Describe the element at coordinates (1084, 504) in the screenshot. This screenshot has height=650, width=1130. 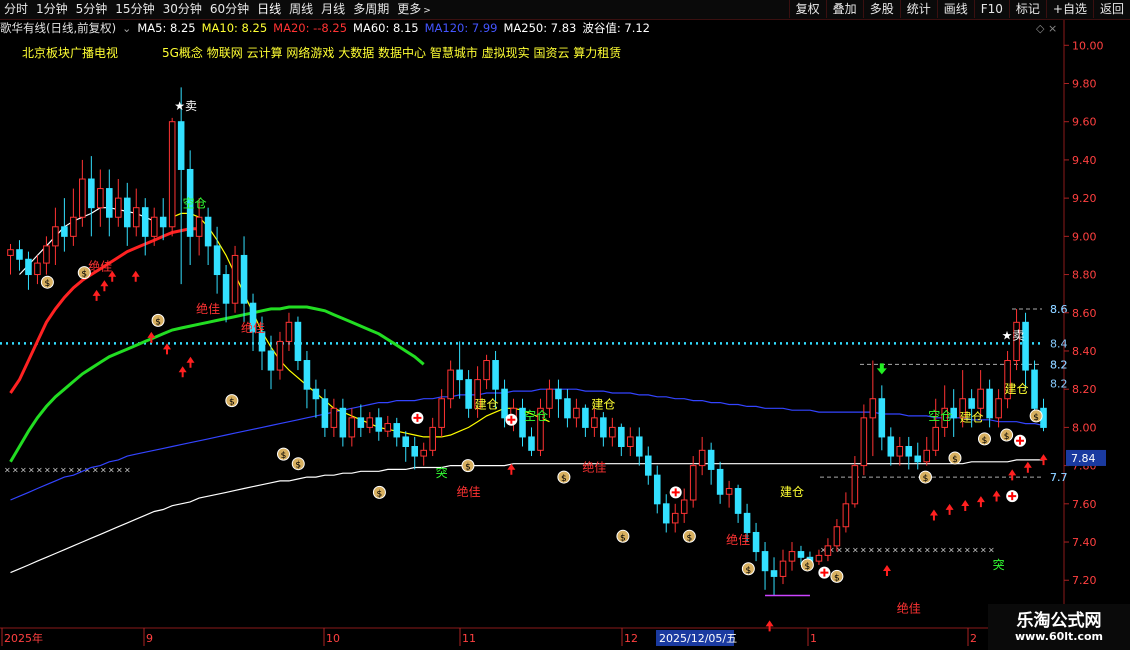
I see `y-tick-label: 7.60` at that location.